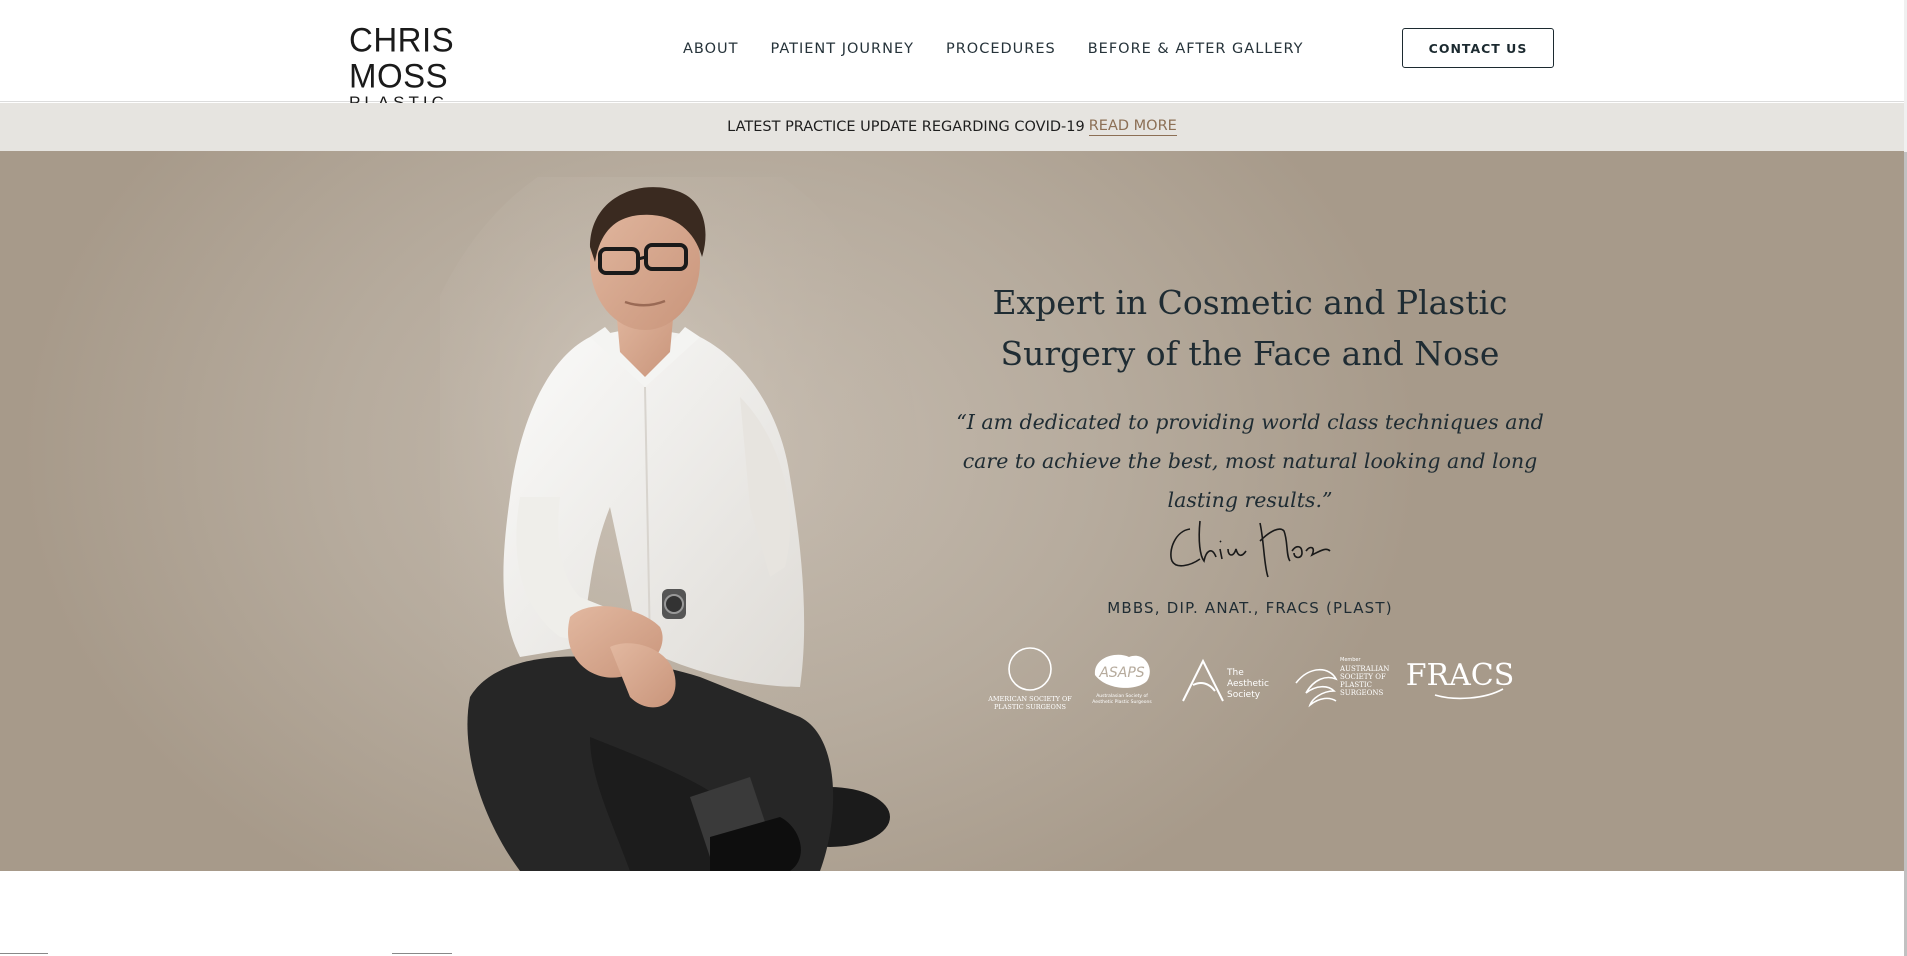 The image size is (1907, 956). I want to click on svg-text: Aesthetic, so click(1248, 684).